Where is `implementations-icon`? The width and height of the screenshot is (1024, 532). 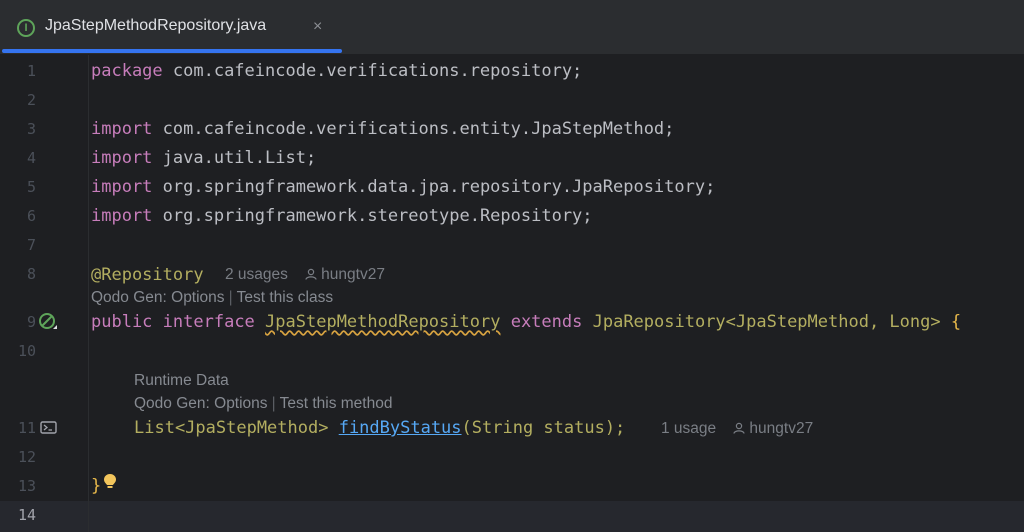
implementations-icon is located at coordinates (49, 322).